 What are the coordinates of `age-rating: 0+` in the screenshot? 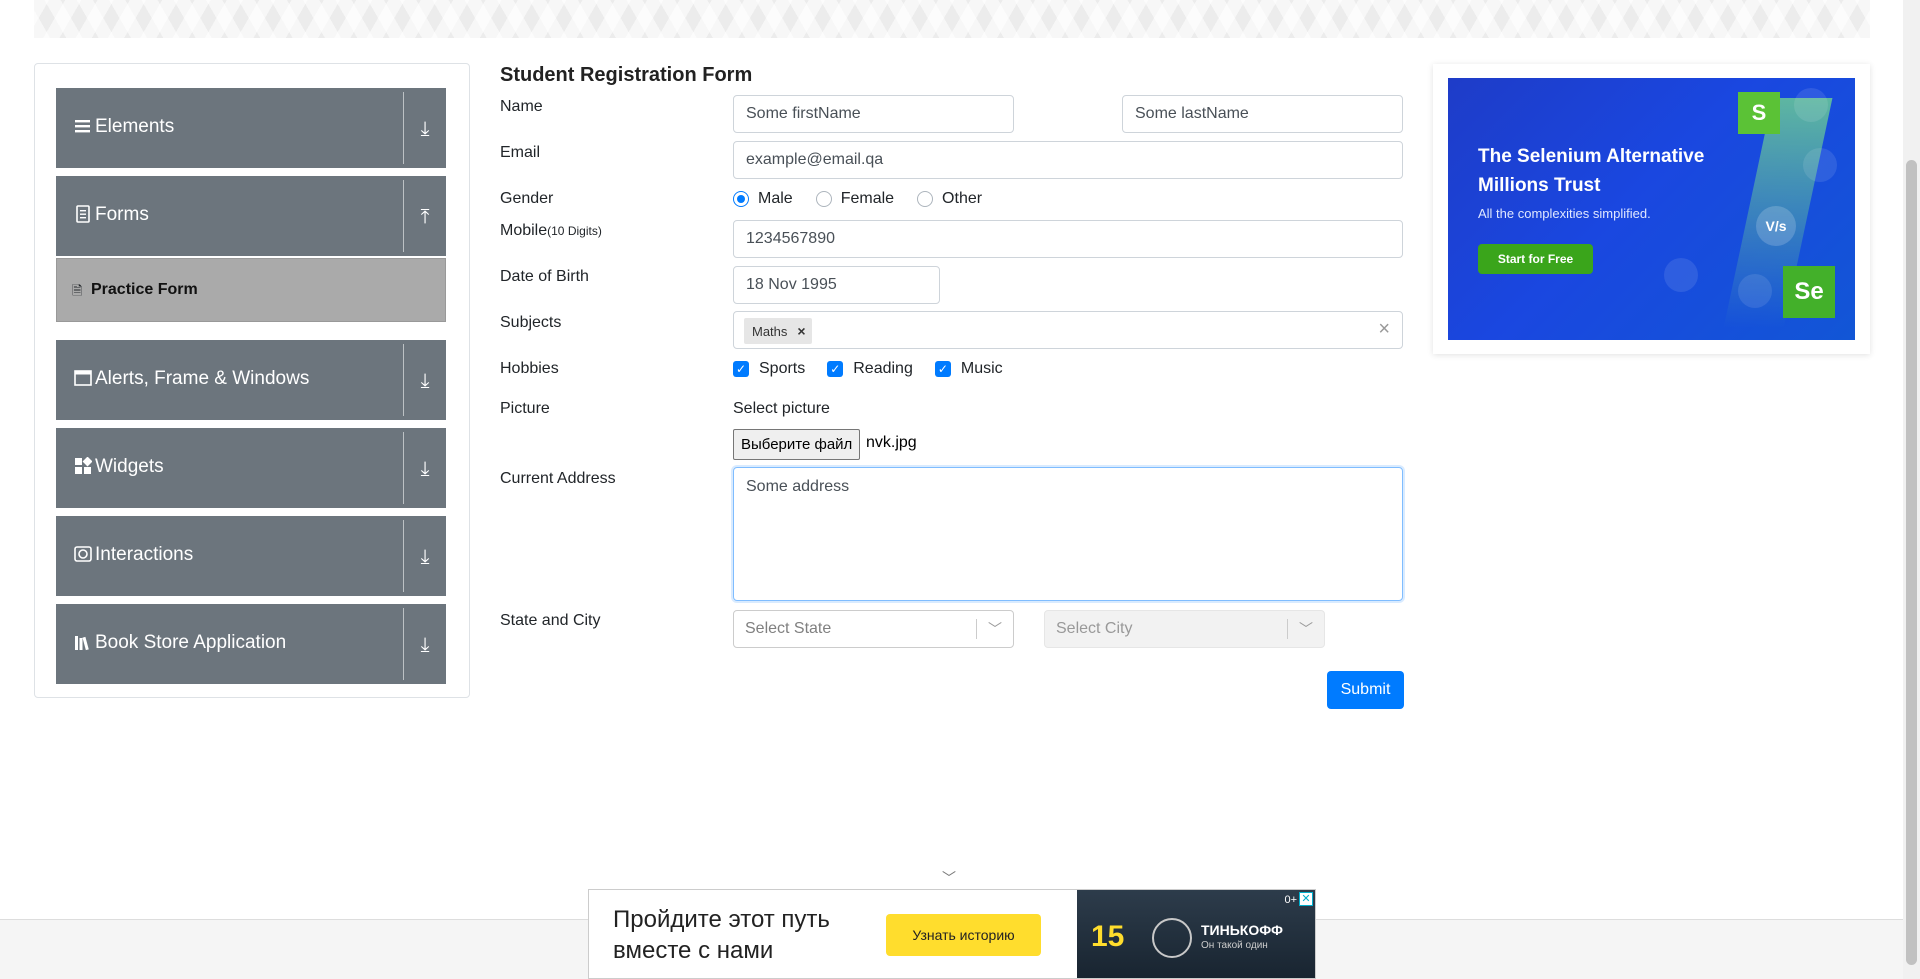 It's located at (1290, 900).